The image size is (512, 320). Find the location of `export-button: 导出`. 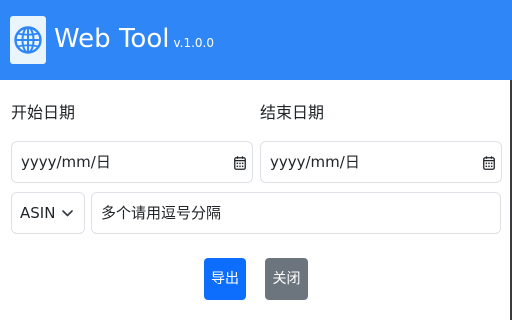

export-button: 导出 is located at coordinates (225, 279).